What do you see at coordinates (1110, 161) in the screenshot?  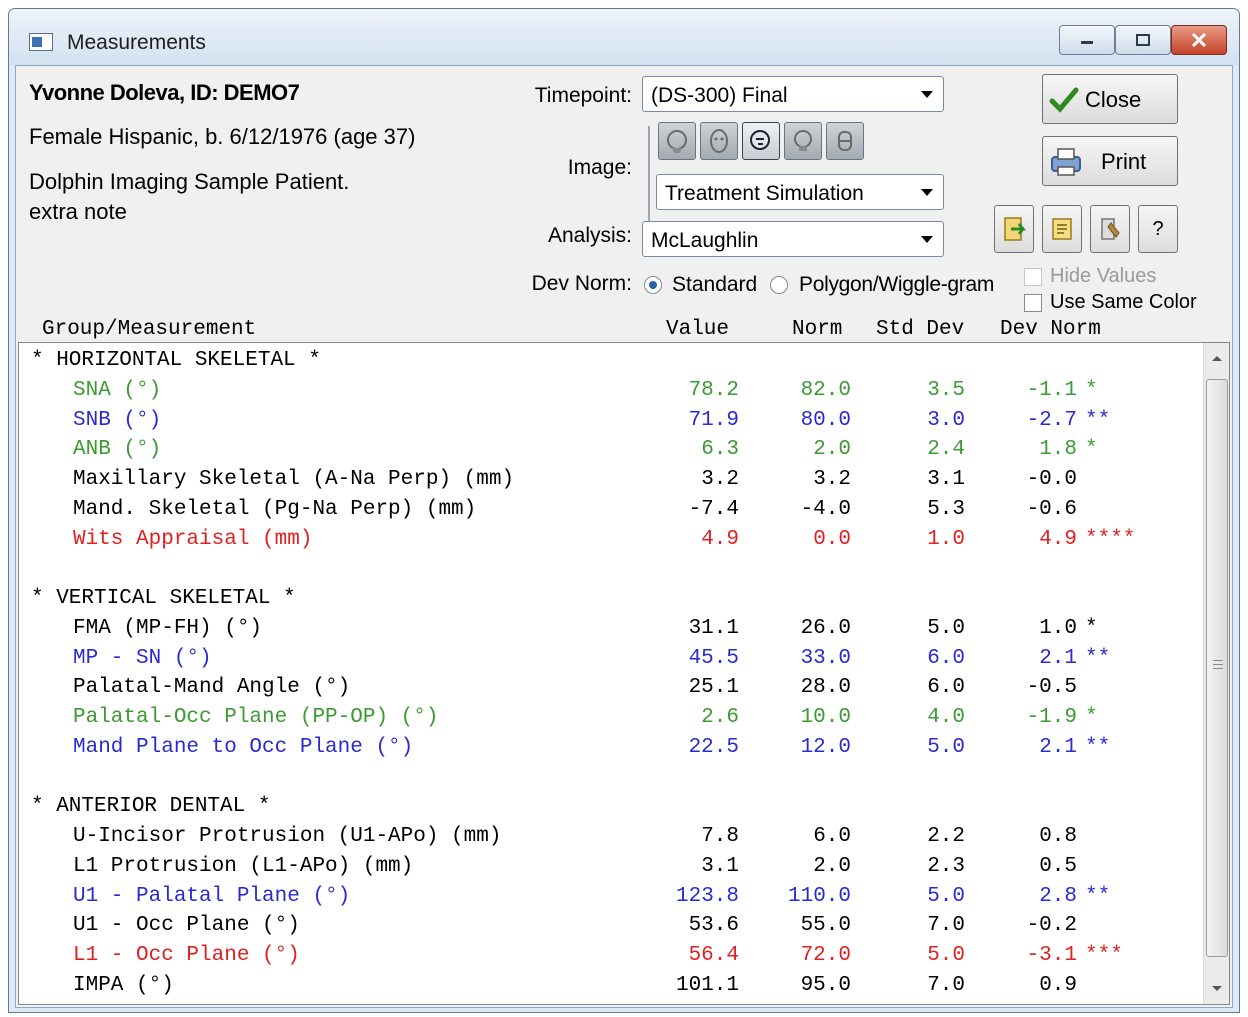 I see `print-button: Print` at bounding box center [1110, 161].